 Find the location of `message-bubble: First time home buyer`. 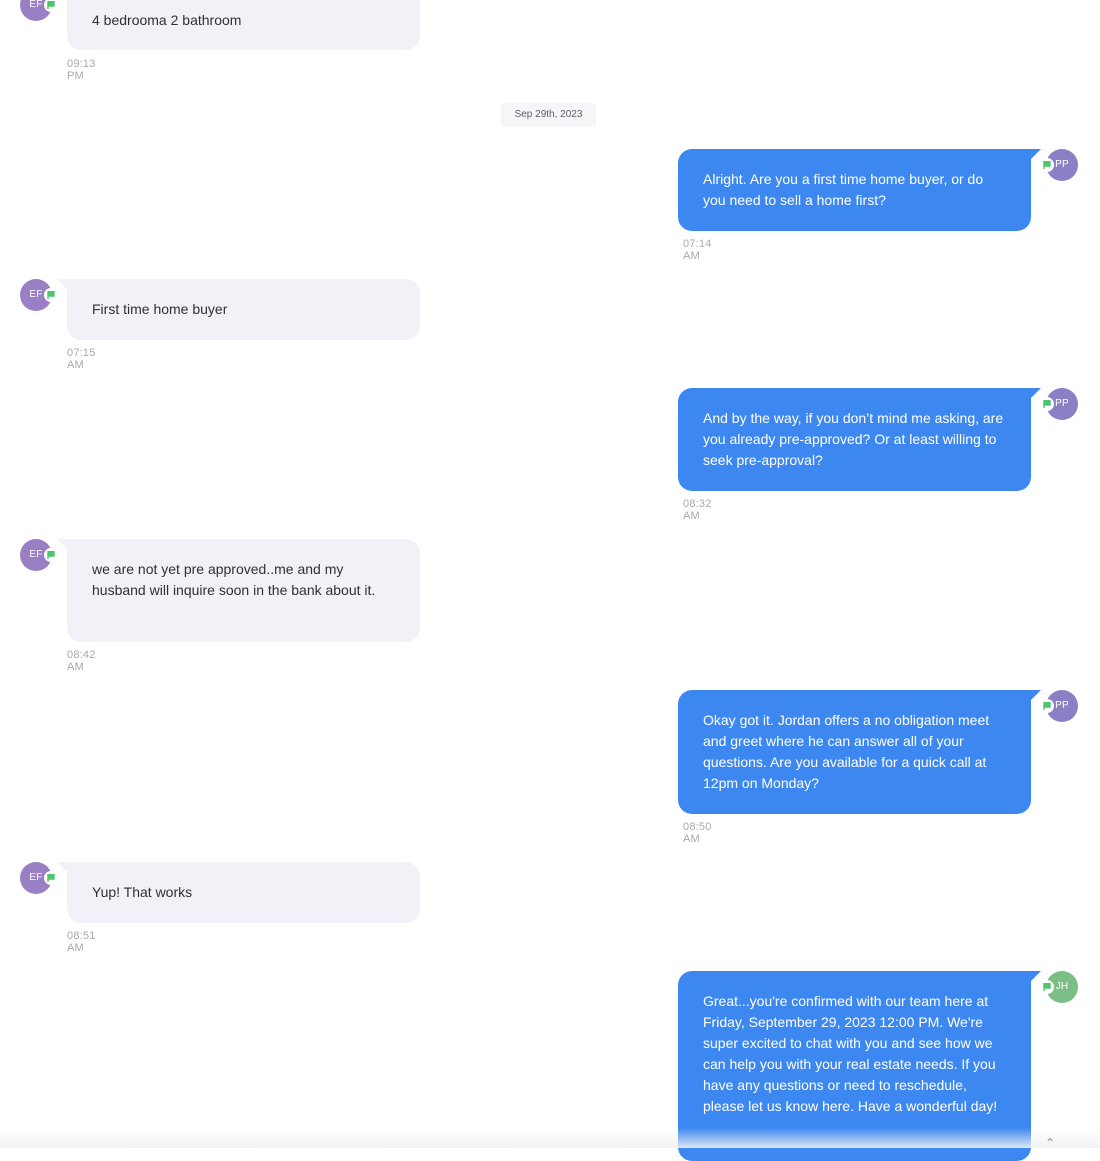

message-bubble: First time home buyer is located at coordinates (243, 309).